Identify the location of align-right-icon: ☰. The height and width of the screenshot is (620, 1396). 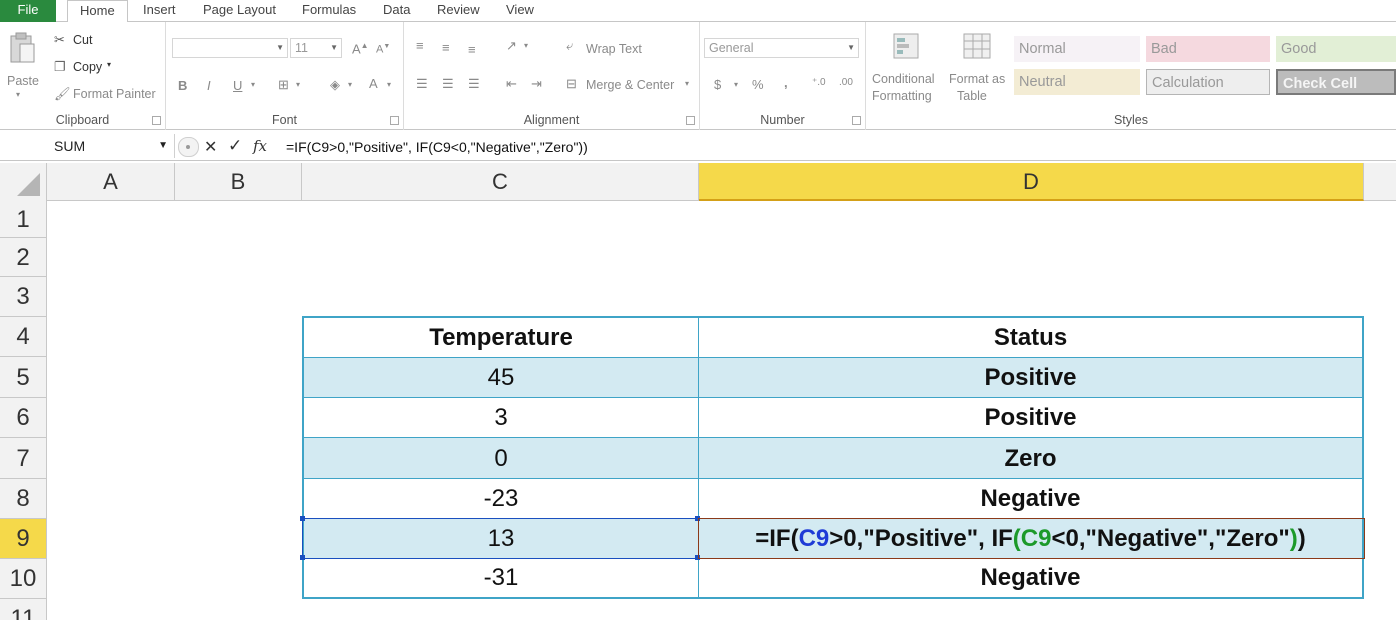
(474, 84).